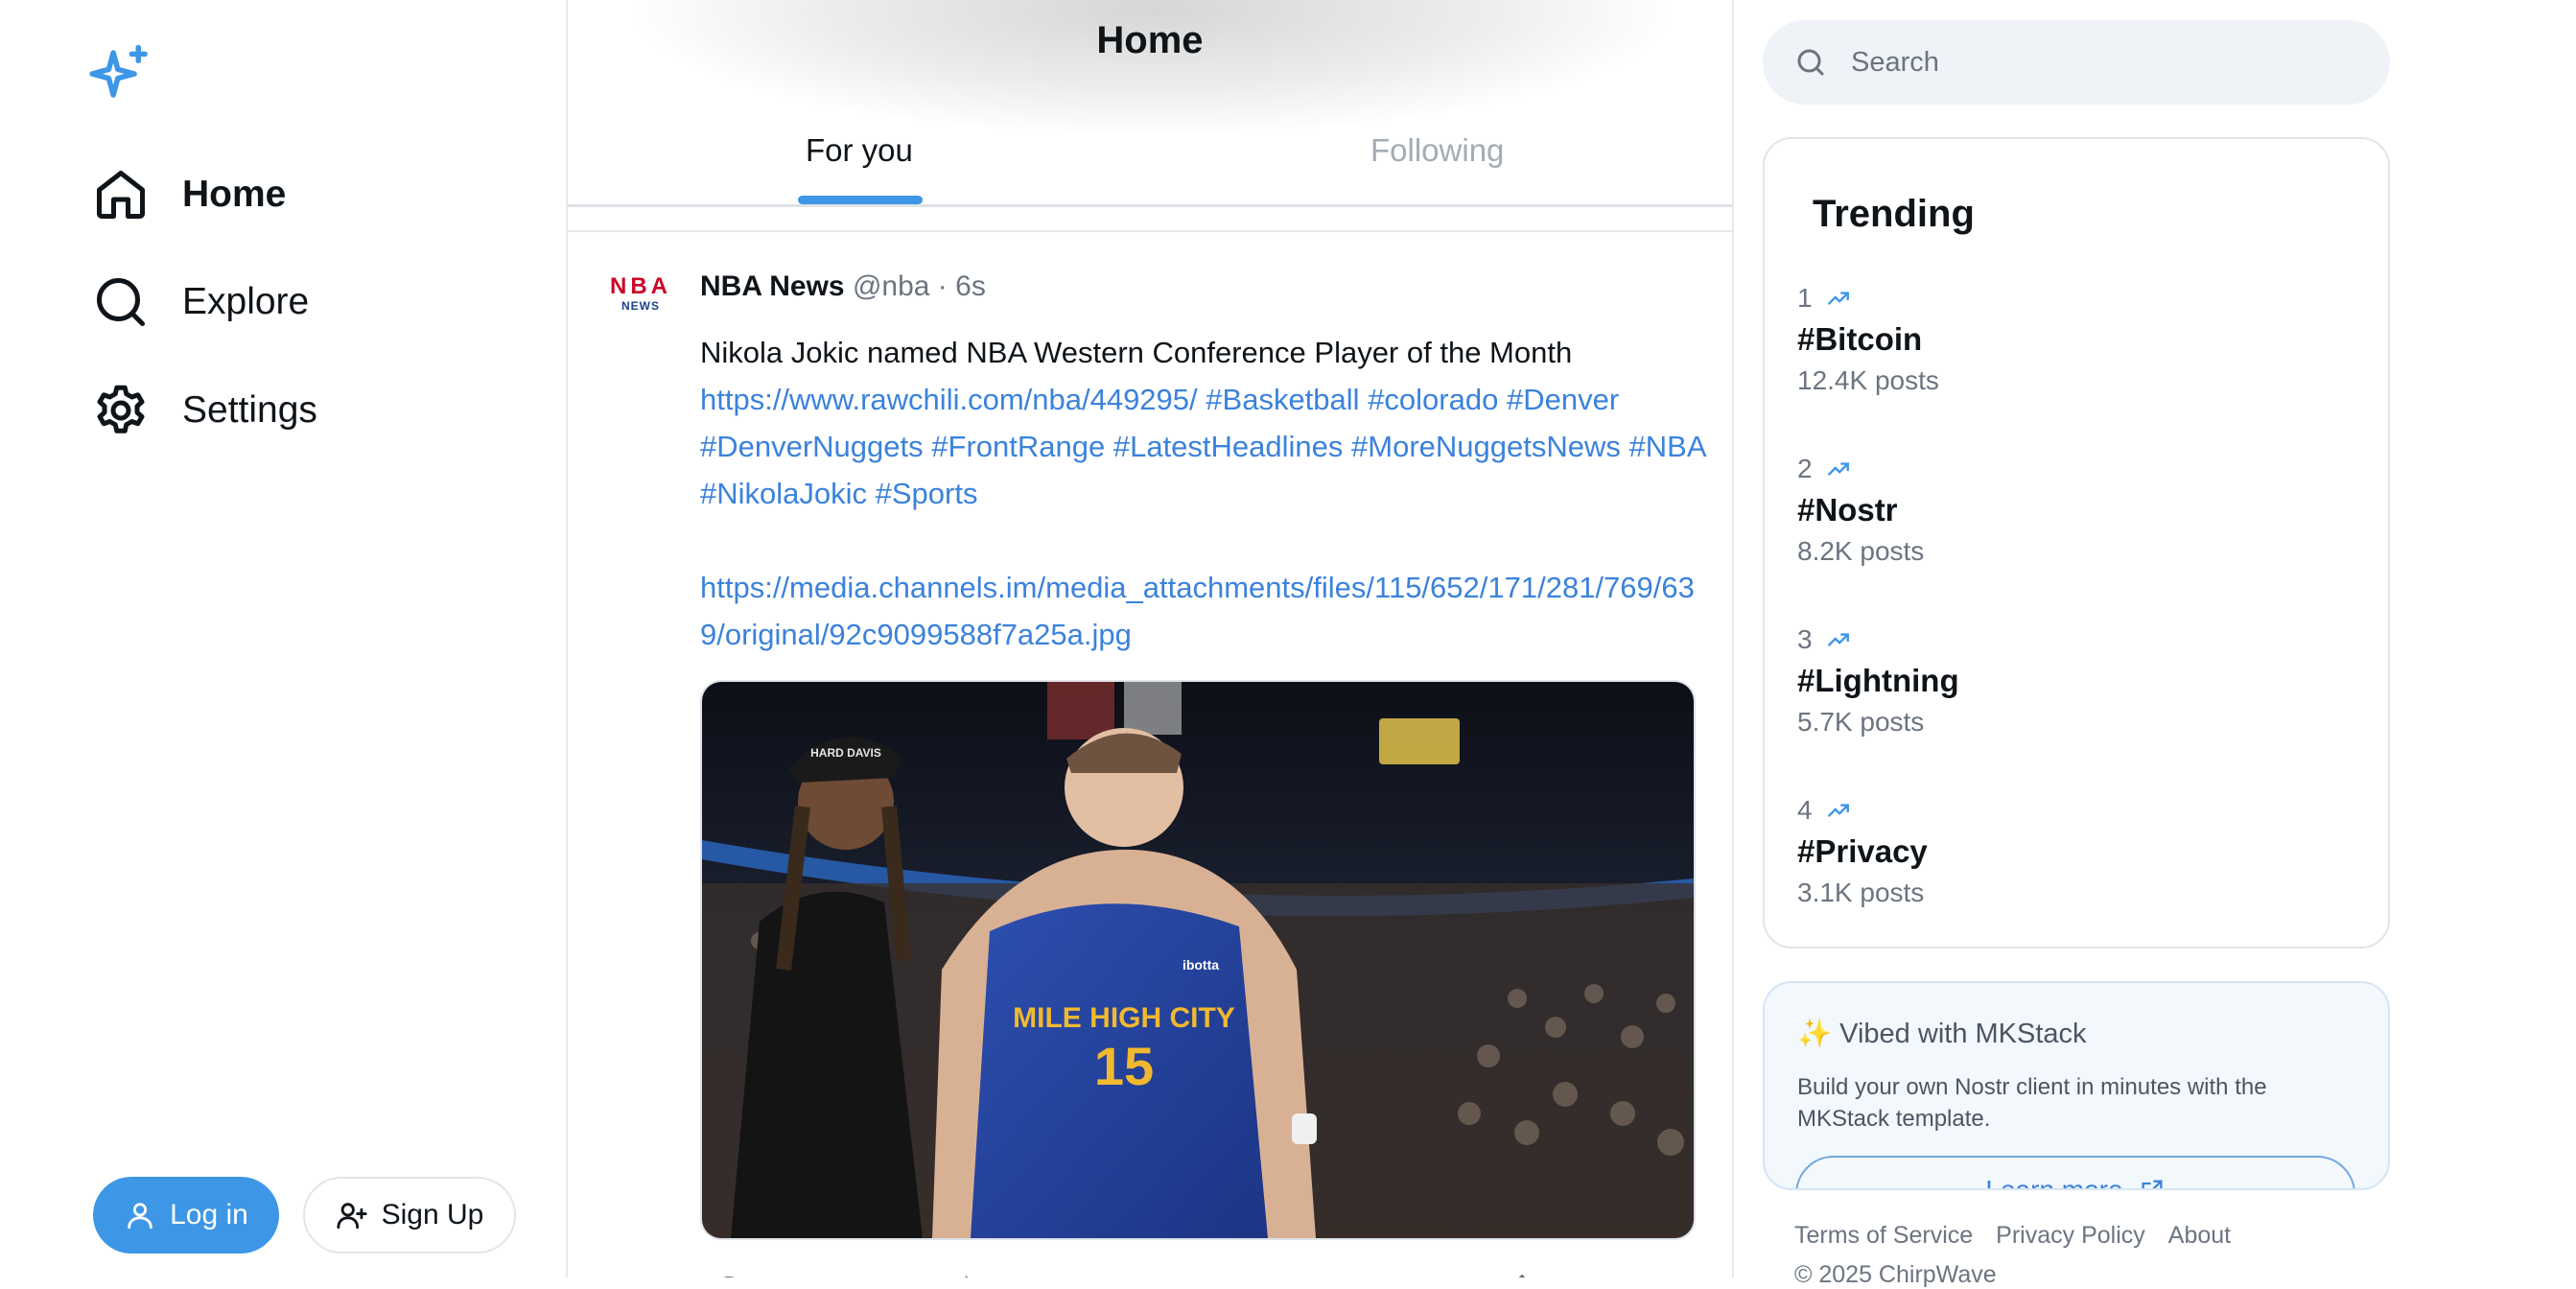  I want to click on trend-tag: #Nostr, so click(1847, 509).